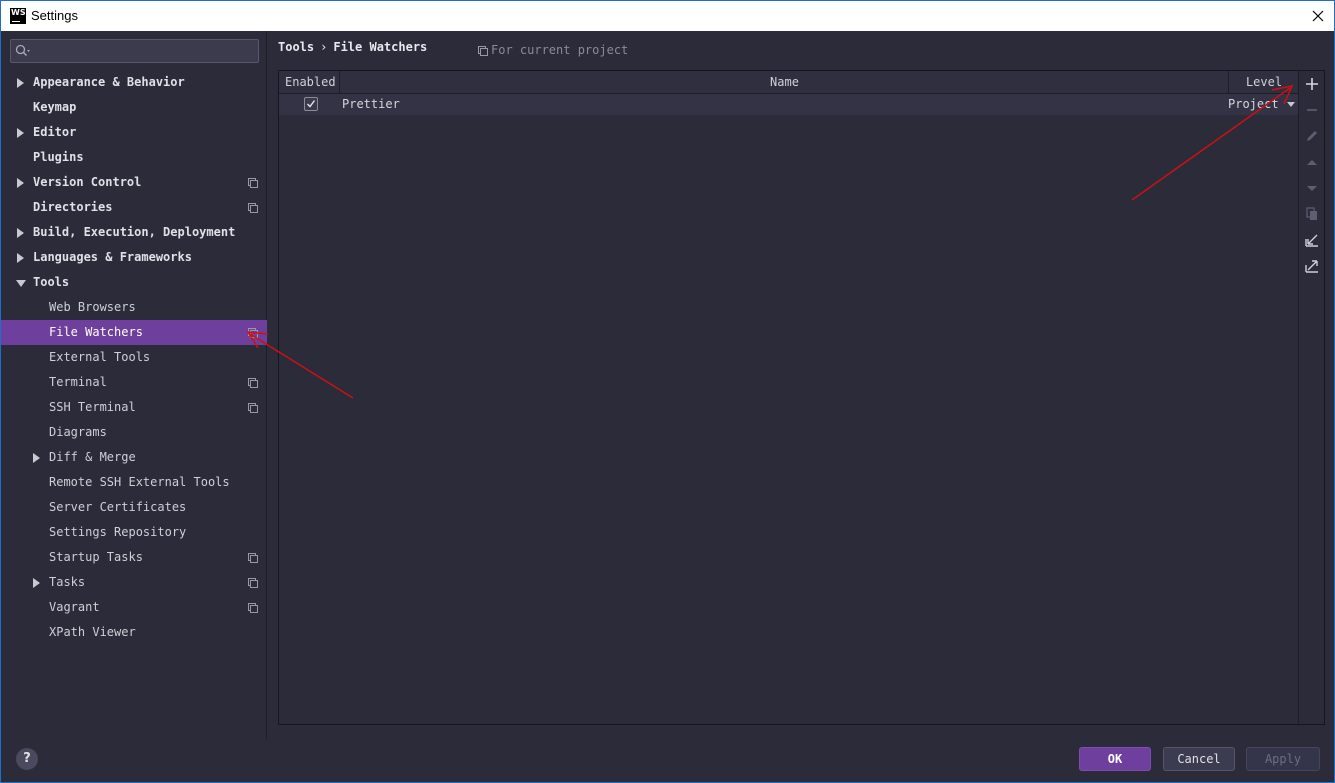  What do you see at coordinates (134, 407) in the screenshot?
I see `sidebar-item-ssh-terminal: SSH Terminal` at bounding box center [134, 407].